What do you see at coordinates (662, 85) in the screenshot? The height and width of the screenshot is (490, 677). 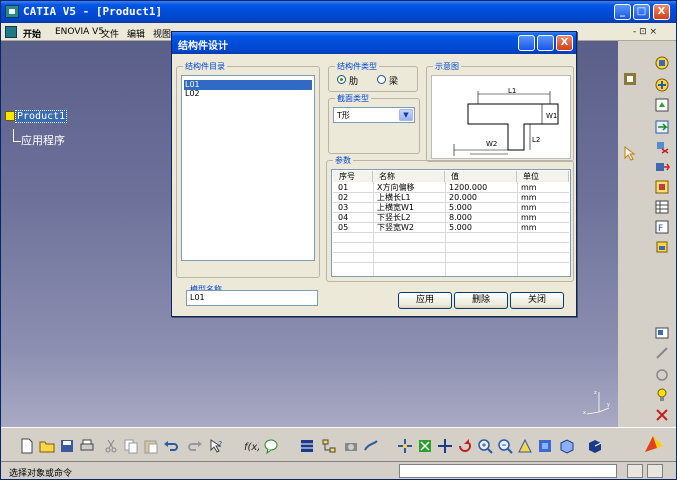 I see `assembly-icon` at bounding box center [662, 85].